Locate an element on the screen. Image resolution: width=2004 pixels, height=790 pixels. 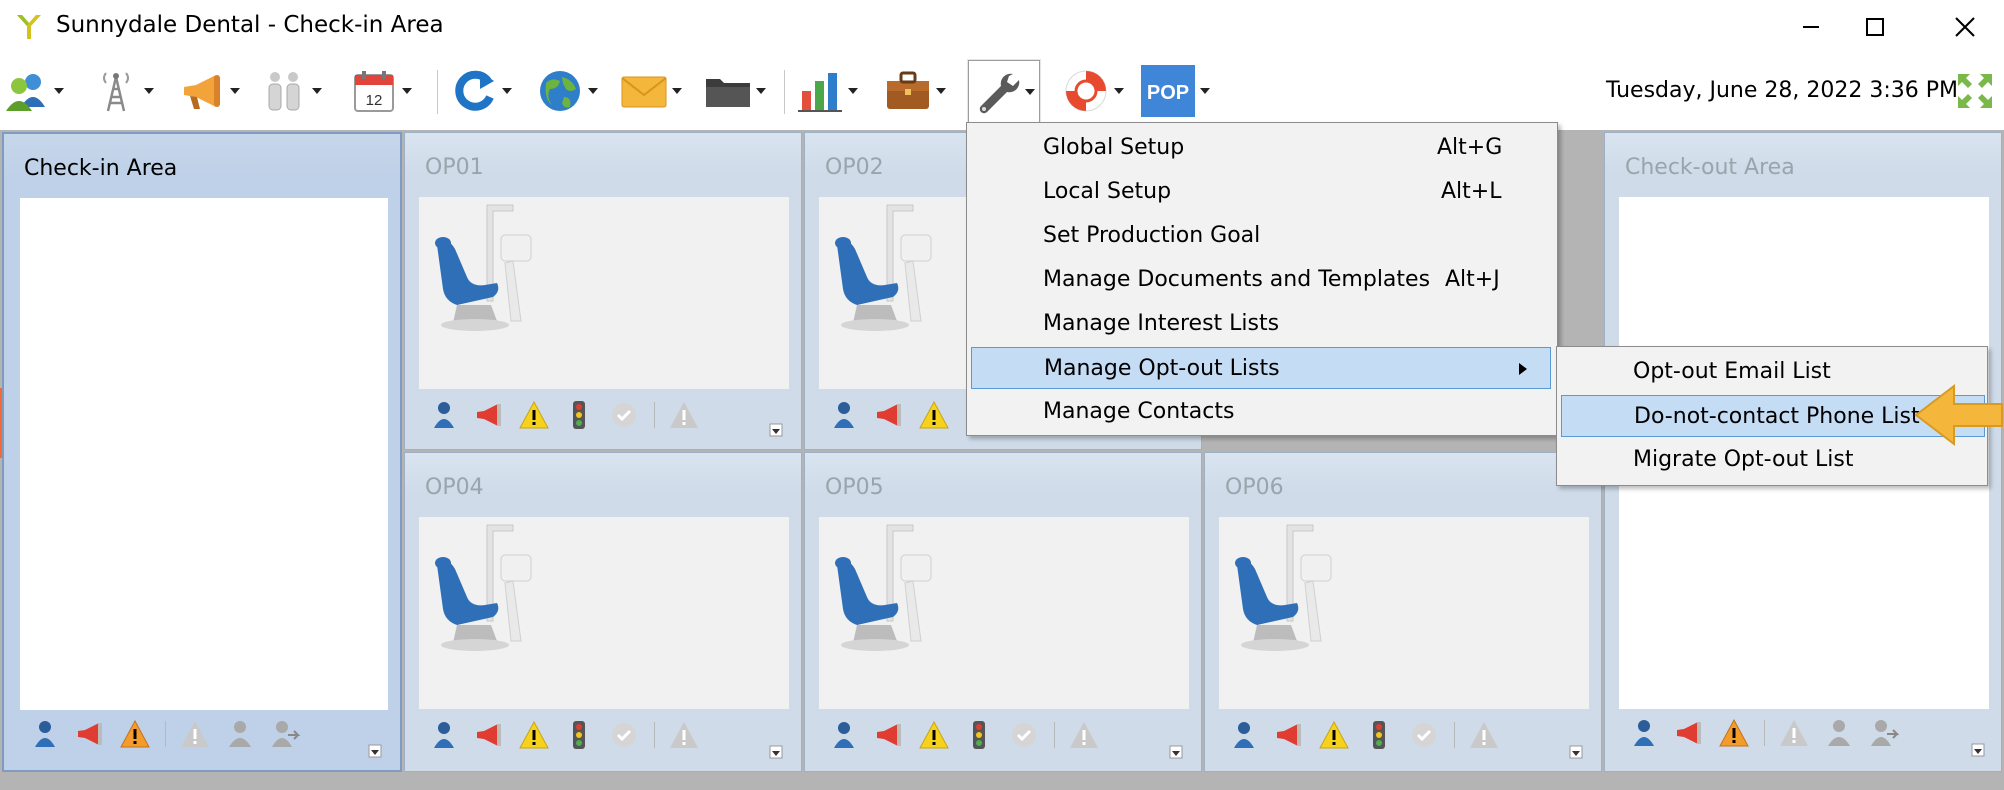
folder-icon is located at coordinates (728, 93).